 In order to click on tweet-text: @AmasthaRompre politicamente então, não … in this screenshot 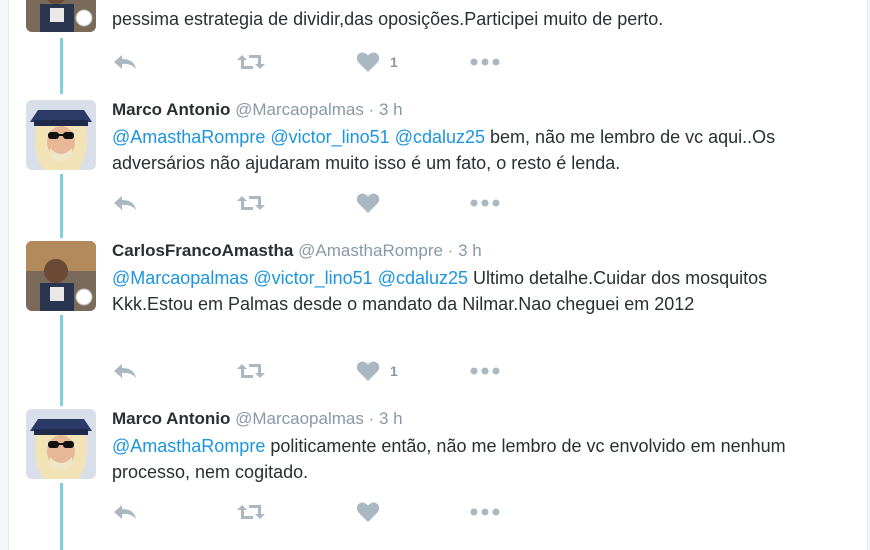, I will do `click(482, 459)`.